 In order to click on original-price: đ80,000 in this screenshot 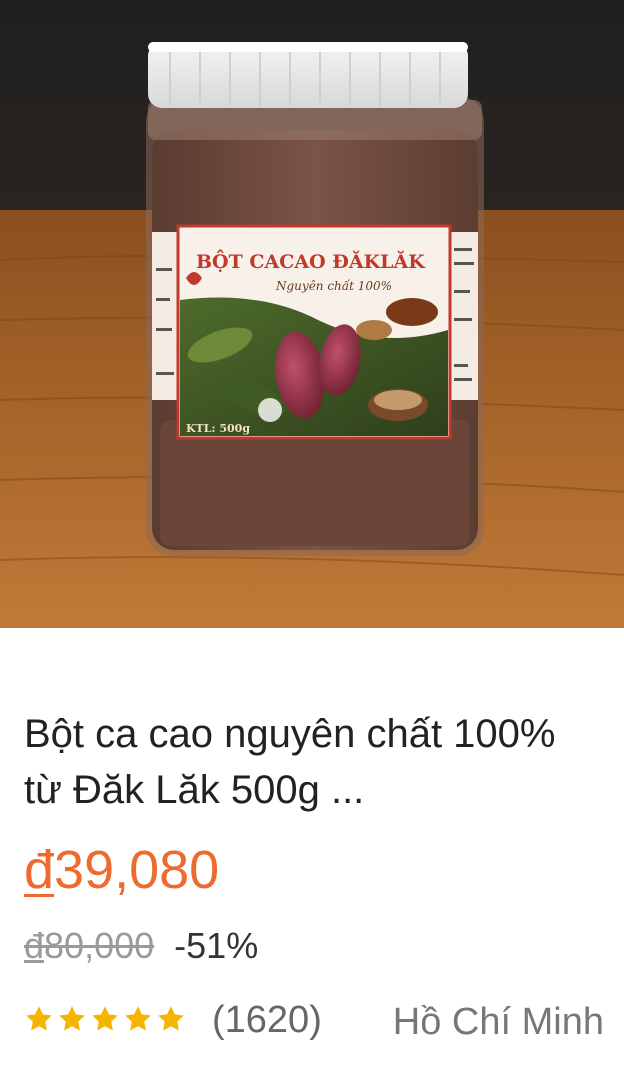, I will do `click(89, 945)`.